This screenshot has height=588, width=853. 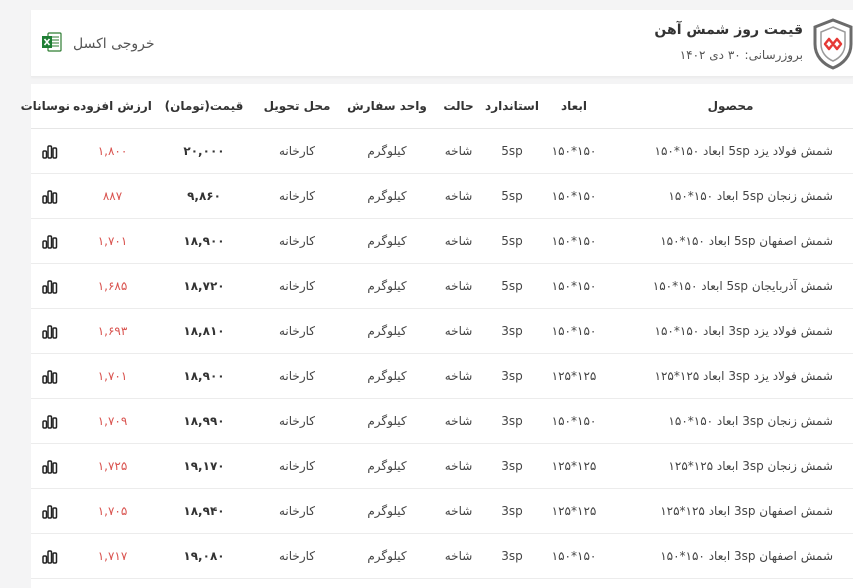 What do you see at coordinates (730, 556) in the screenshot?
I see `cell-product: شمش اصفهان 3sp ابعاد ۱۵۰*۱۵۰` at bounding box center [730, 556].